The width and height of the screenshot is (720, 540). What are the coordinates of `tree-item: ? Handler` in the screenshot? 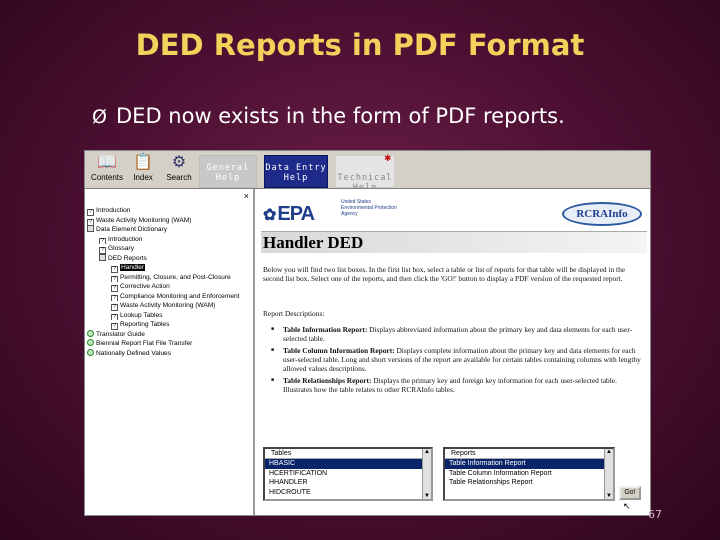 It's located at (170, 268).